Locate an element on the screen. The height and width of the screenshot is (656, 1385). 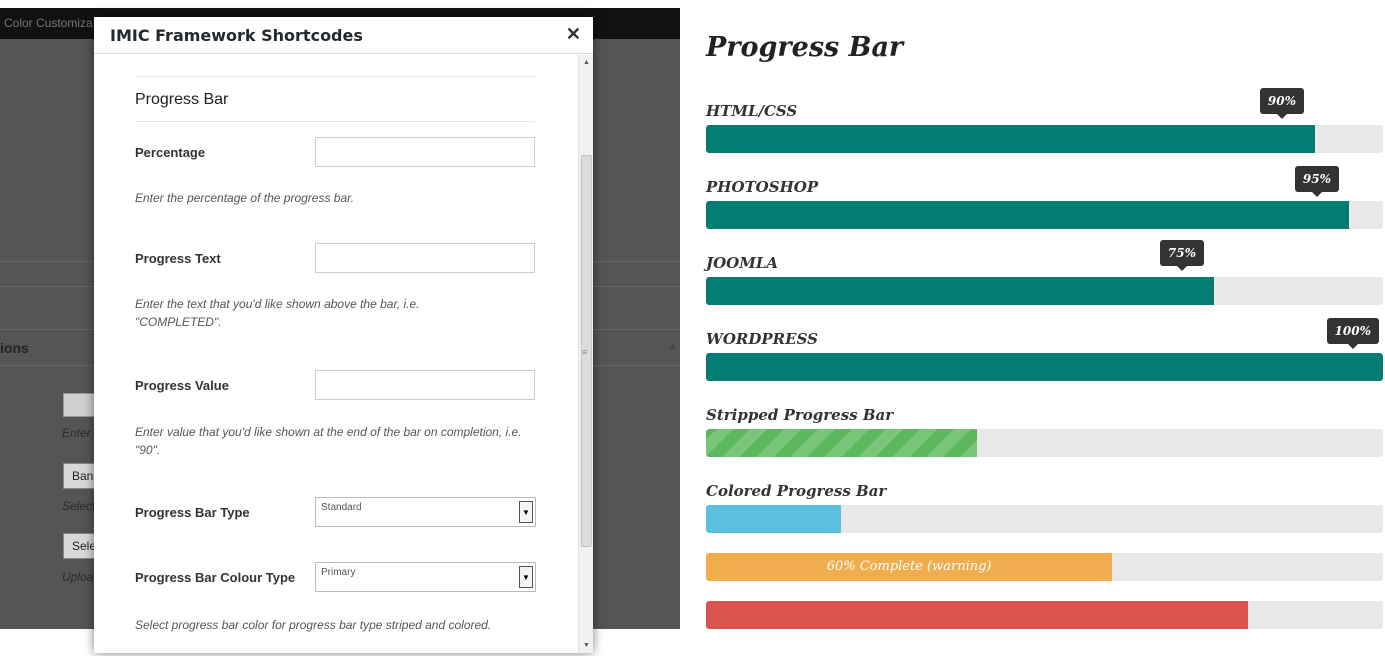
bar-tooltip-wordpress: 100% is located at coordinates (1352, 333).